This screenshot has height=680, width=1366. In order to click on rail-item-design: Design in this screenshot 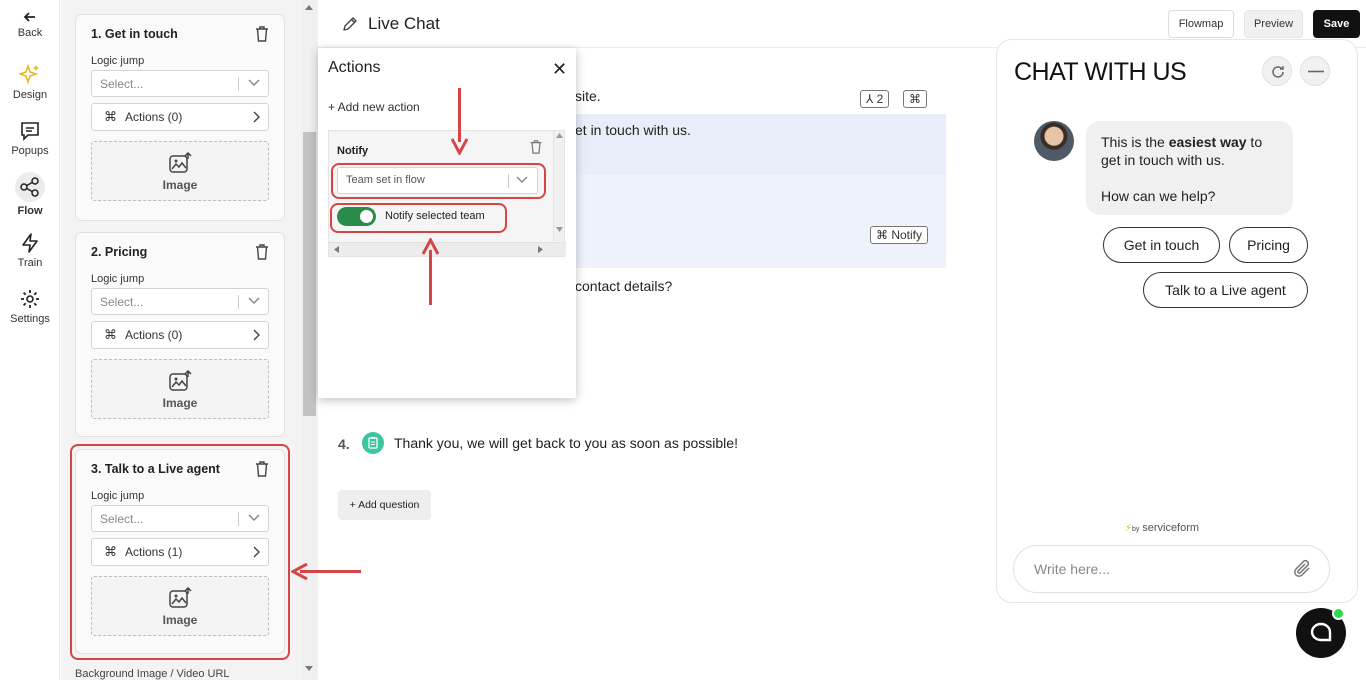, I will do `click(30, 82)`.